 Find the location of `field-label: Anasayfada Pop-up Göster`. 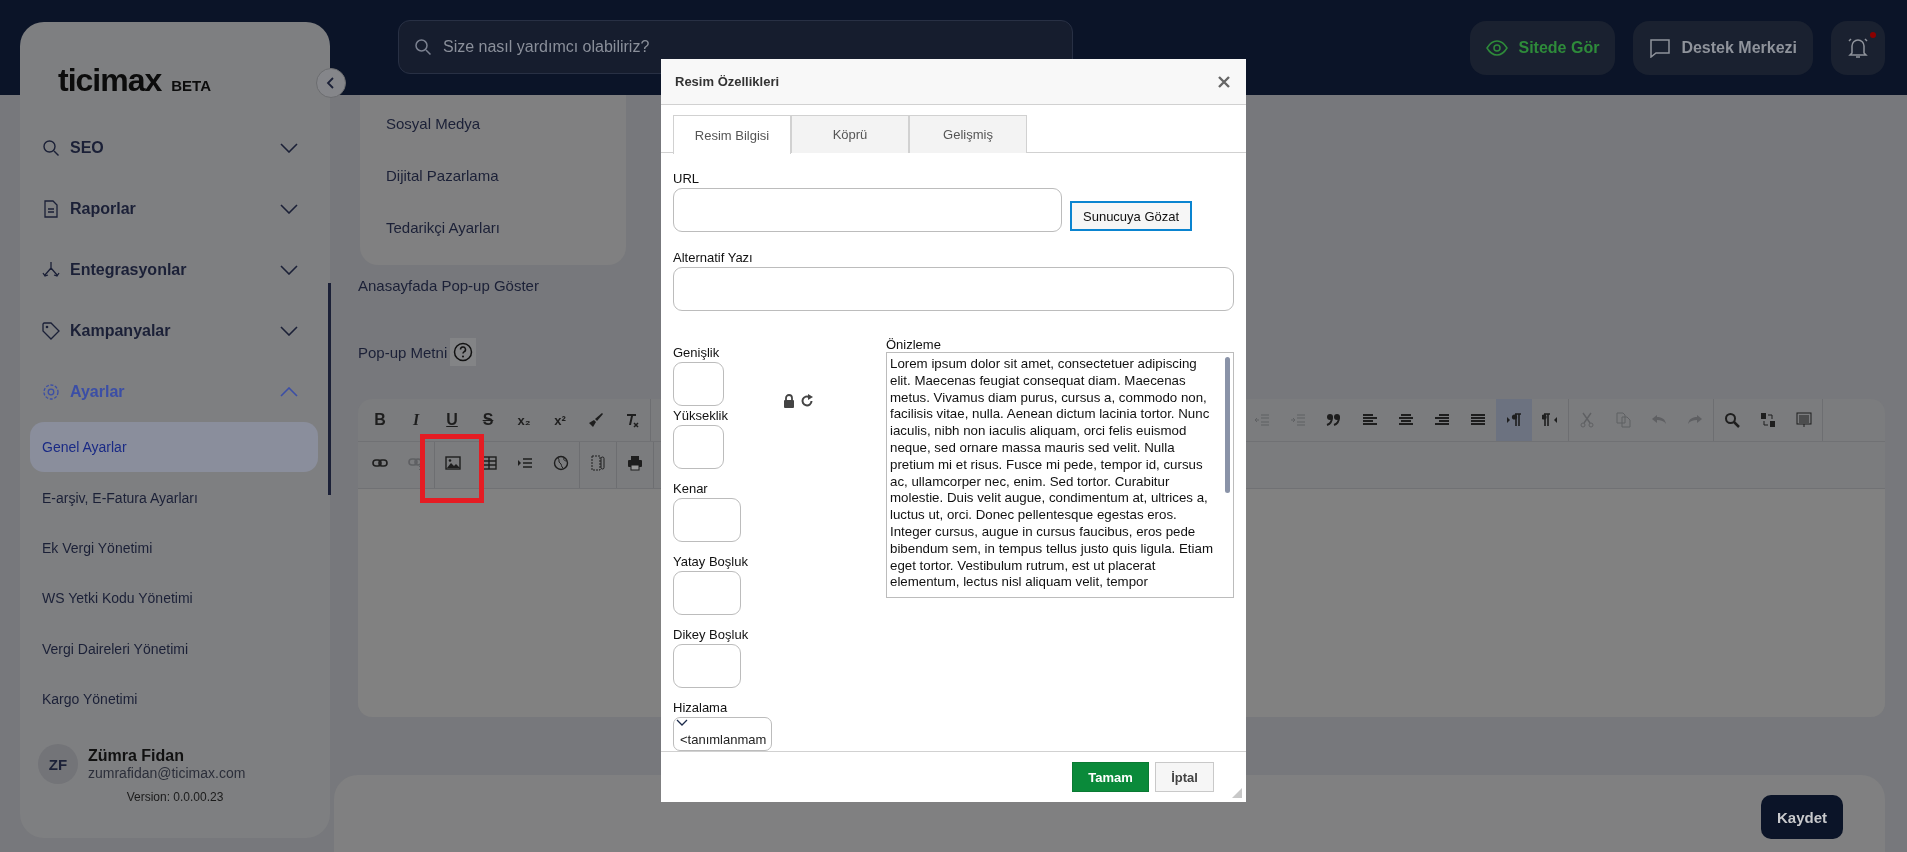

field-label: Anasayfada Pop-up Göster is located at coordinates (449, 285).